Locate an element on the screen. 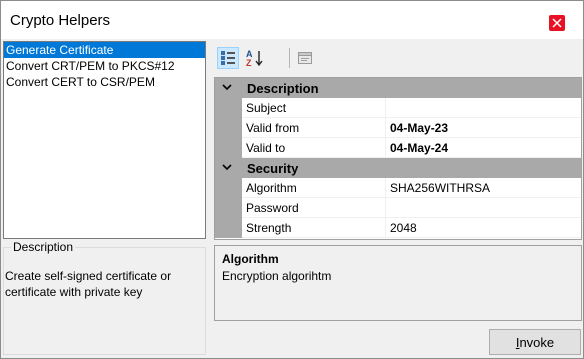 The height and width of the screenshot is (359, 584). property-value-strength: 2048 is located at coordinates (483, 228).